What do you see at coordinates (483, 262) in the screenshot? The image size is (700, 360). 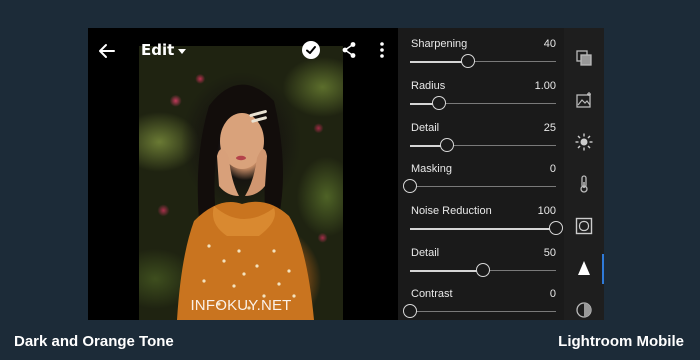 I see `slider-noise-detail: Detail 50` at bounding box center [483, 262].